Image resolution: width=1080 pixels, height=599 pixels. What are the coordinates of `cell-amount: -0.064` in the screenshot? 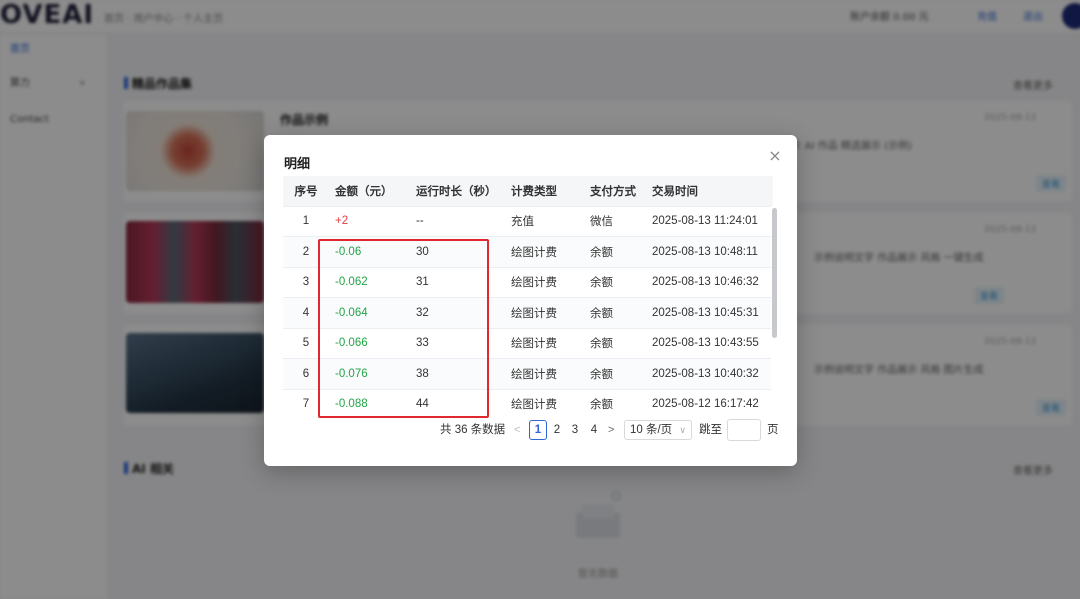 It's located at (369, 313).